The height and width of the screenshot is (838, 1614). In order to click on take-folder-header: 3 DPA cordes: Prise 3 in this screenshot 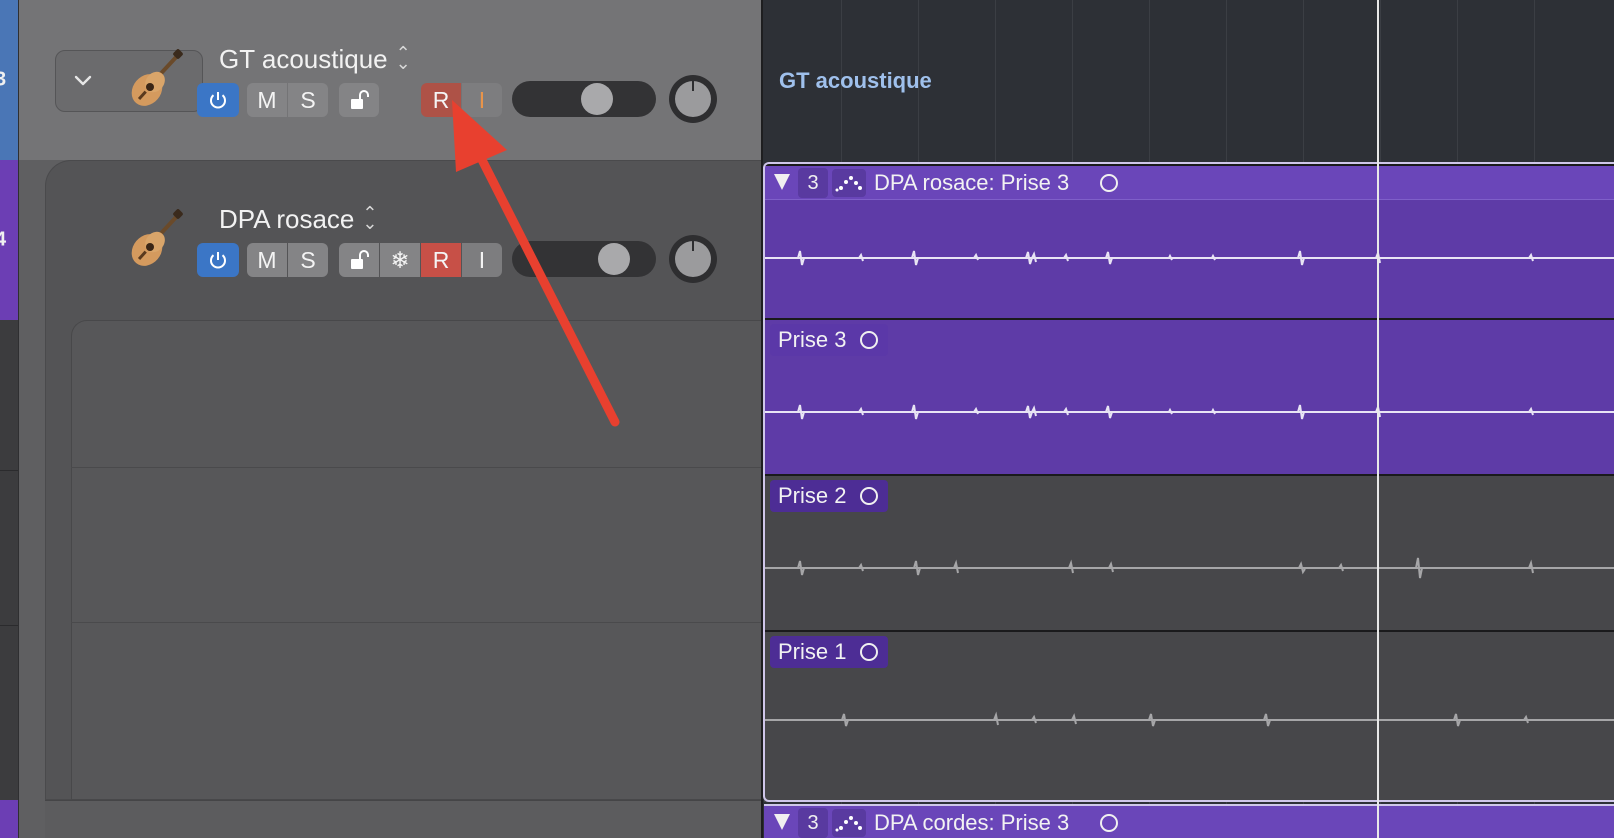, I will do `click(1189, 822)`.